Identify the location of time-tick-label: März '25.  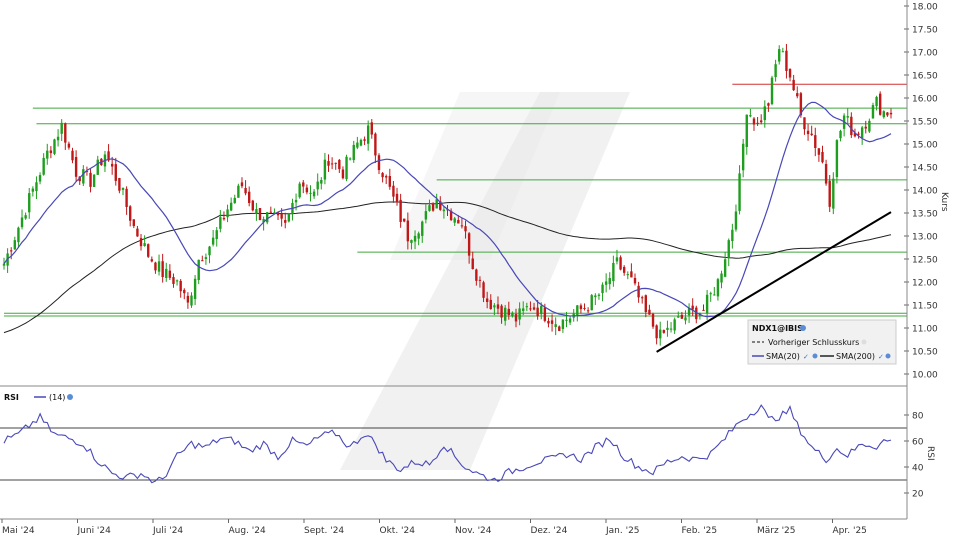
(776, 531).